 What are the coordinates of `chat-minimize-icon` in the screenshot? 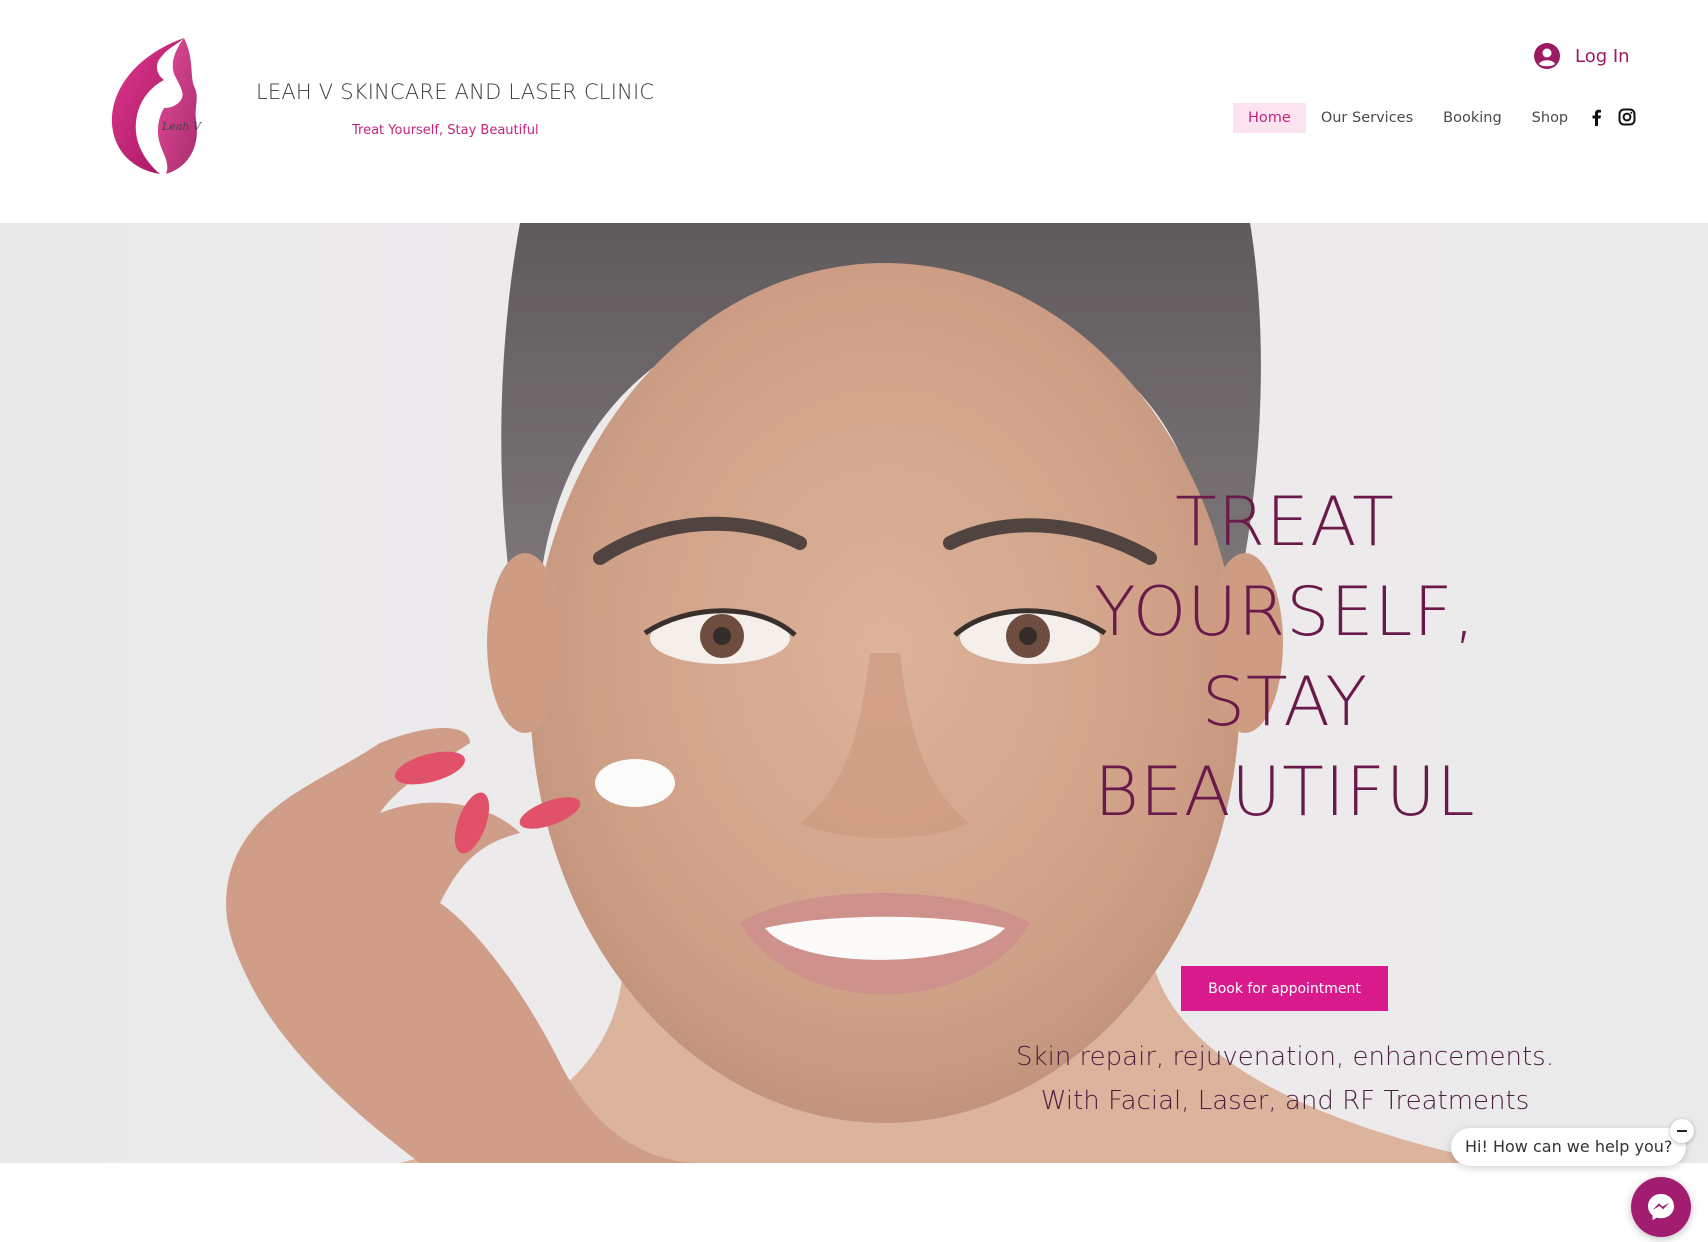 It's located at (1682, 1131).